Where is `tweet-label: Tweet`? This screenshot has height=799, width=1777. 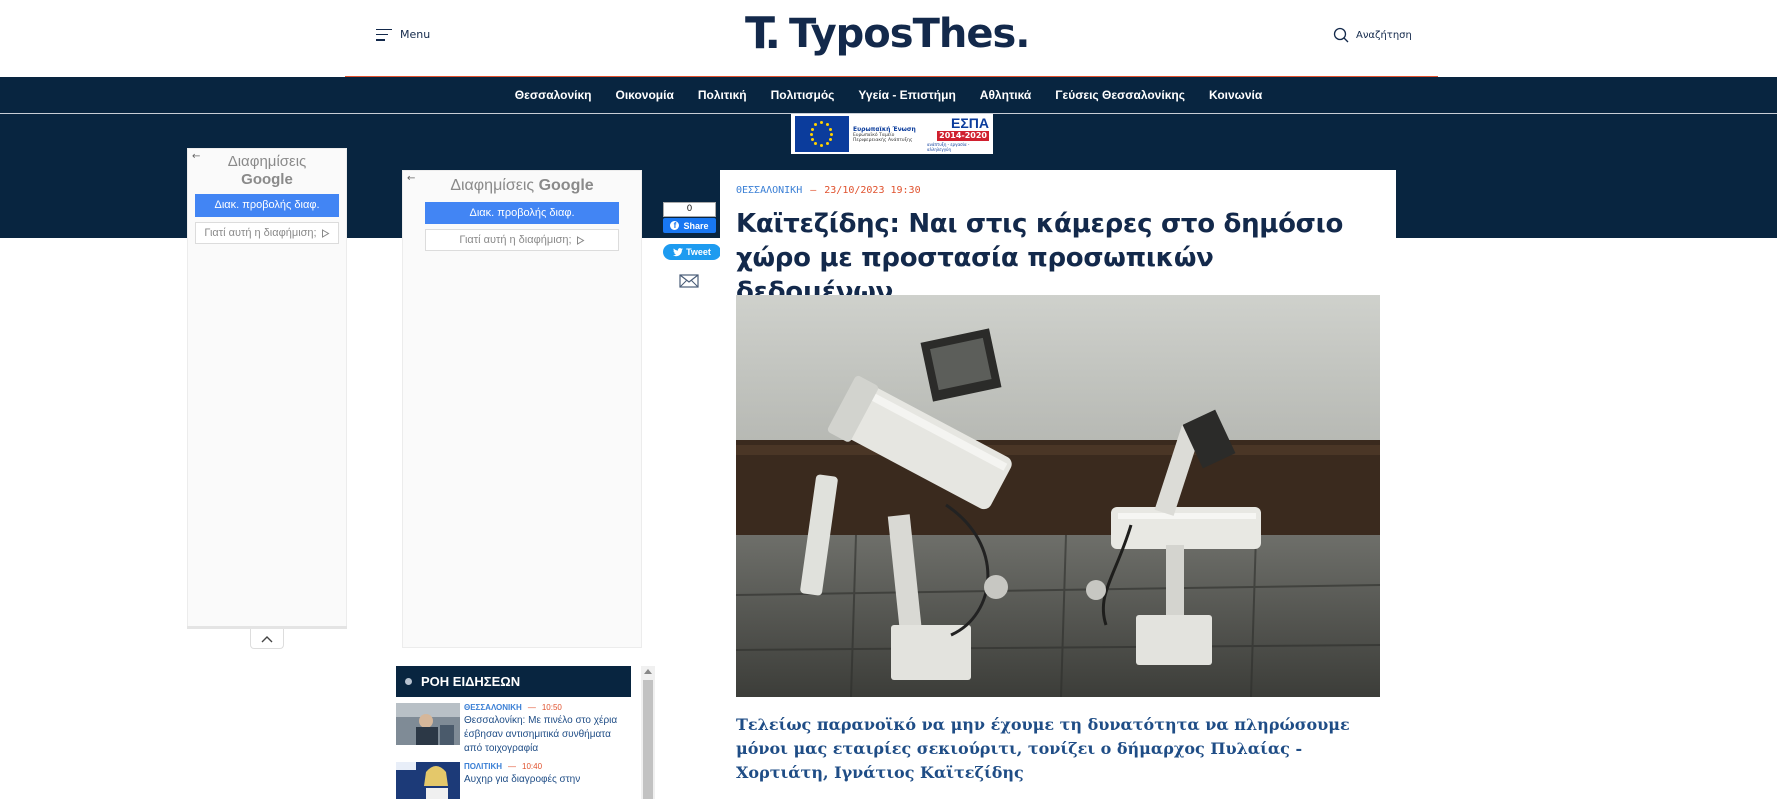
tweet-label: Tweet is located at coordinates (698, 252).